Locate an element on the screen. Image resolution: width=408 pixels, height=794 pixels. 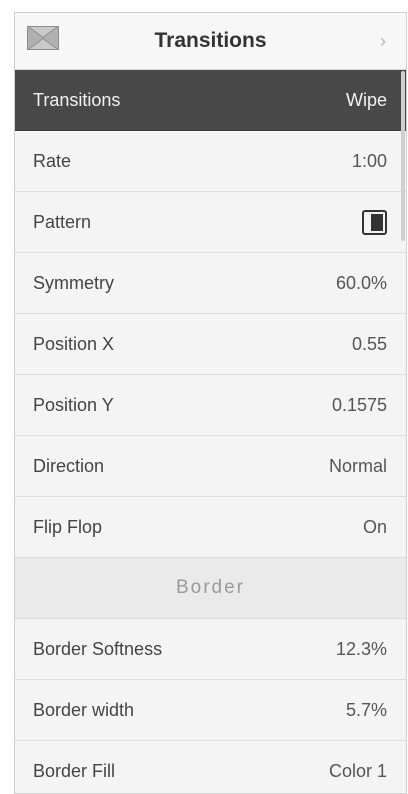
setting-value: On is located at coordinates (374, 526).